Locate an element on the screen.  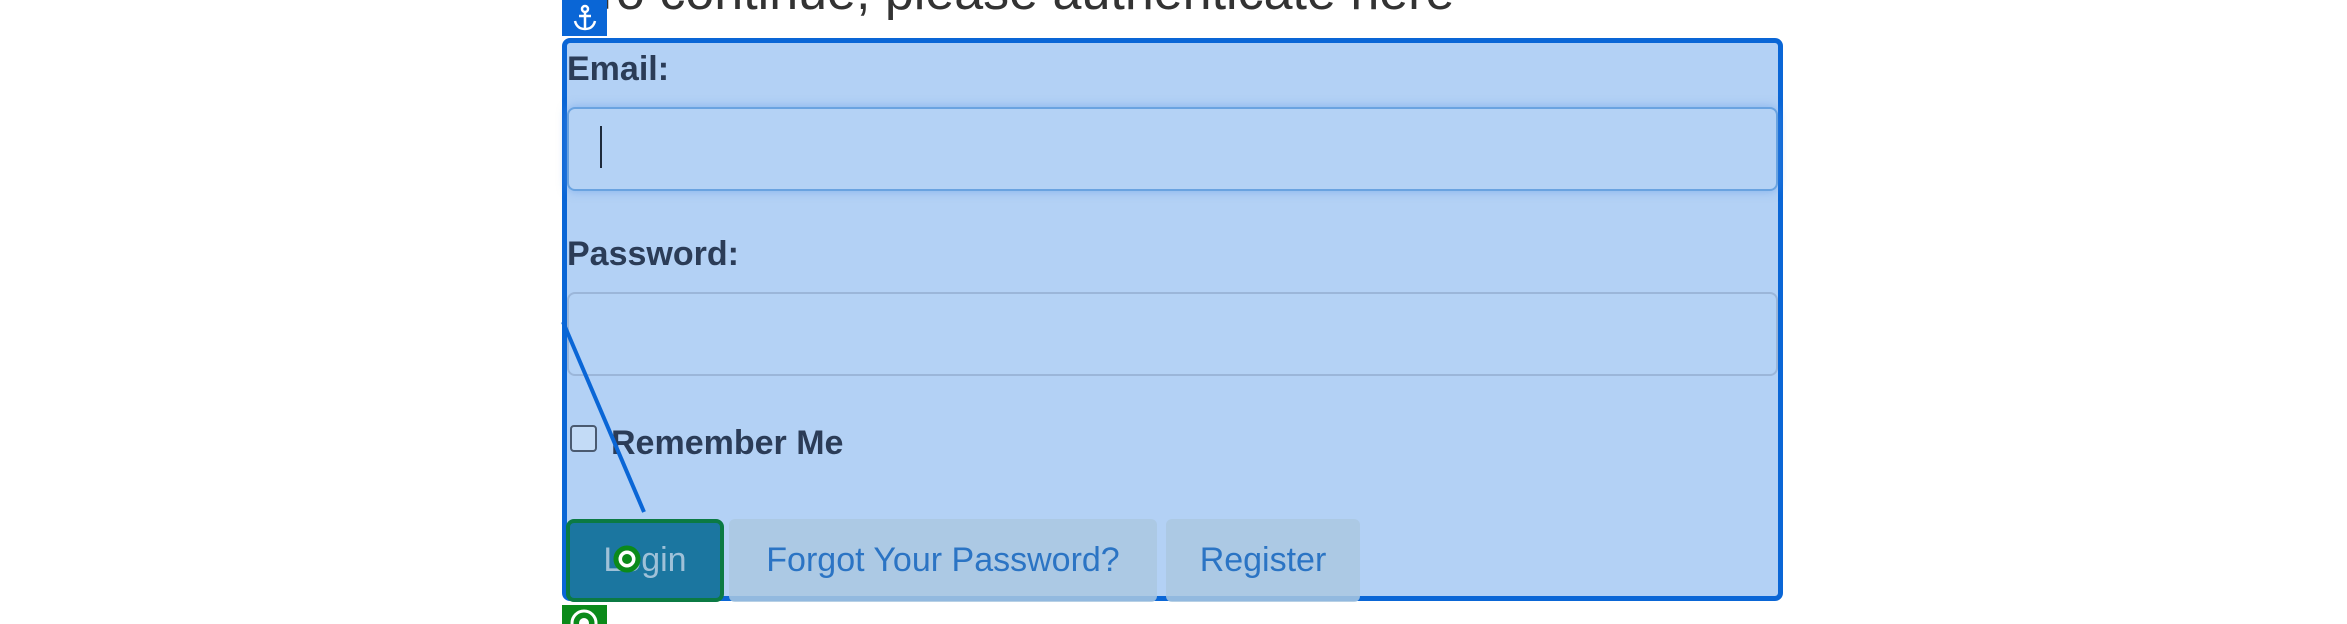
target-icon is located at coordinates (584, 614).